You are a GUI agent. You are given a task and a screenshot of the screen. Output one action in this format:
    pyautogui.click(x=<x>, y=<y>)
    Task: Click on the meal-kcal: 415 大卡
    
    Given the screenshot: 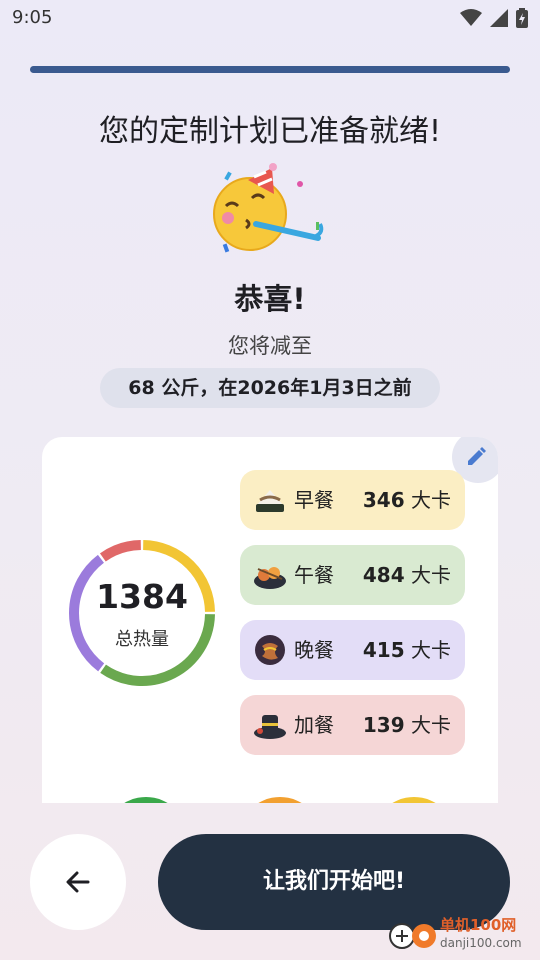 What is the action you would take?
    pyautogui.click(x=406, y=650)
    